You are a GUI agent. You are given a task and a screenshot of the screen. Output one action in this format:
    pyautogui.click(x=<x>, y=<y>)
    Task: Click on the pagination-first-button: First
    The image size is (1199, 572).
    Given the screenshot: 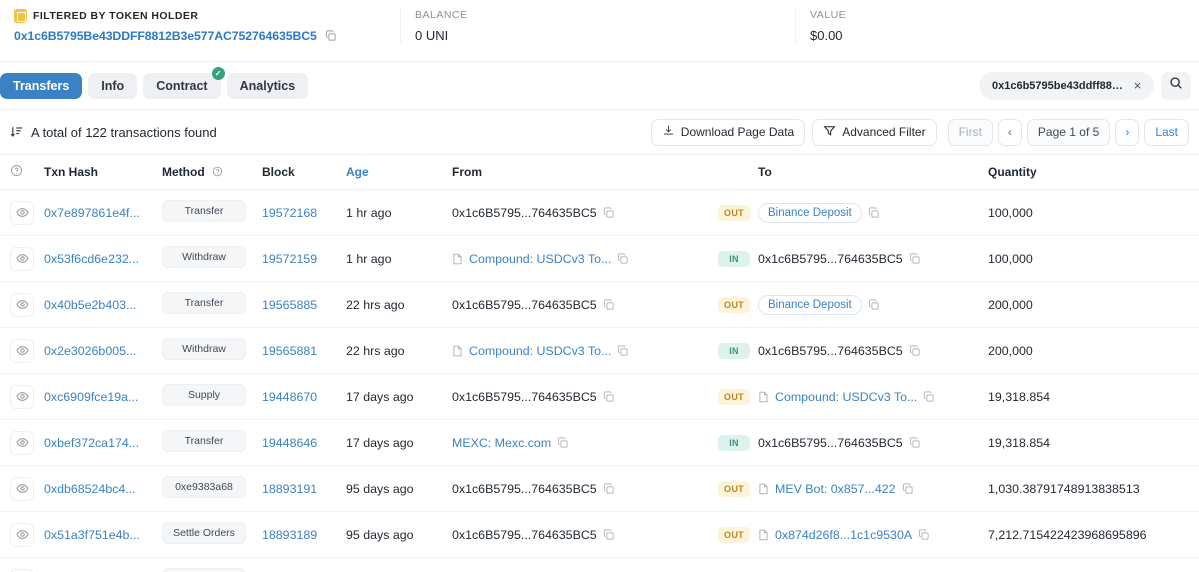 What is the action you would take?
    pyautogui.click(x=970, y=132)
    